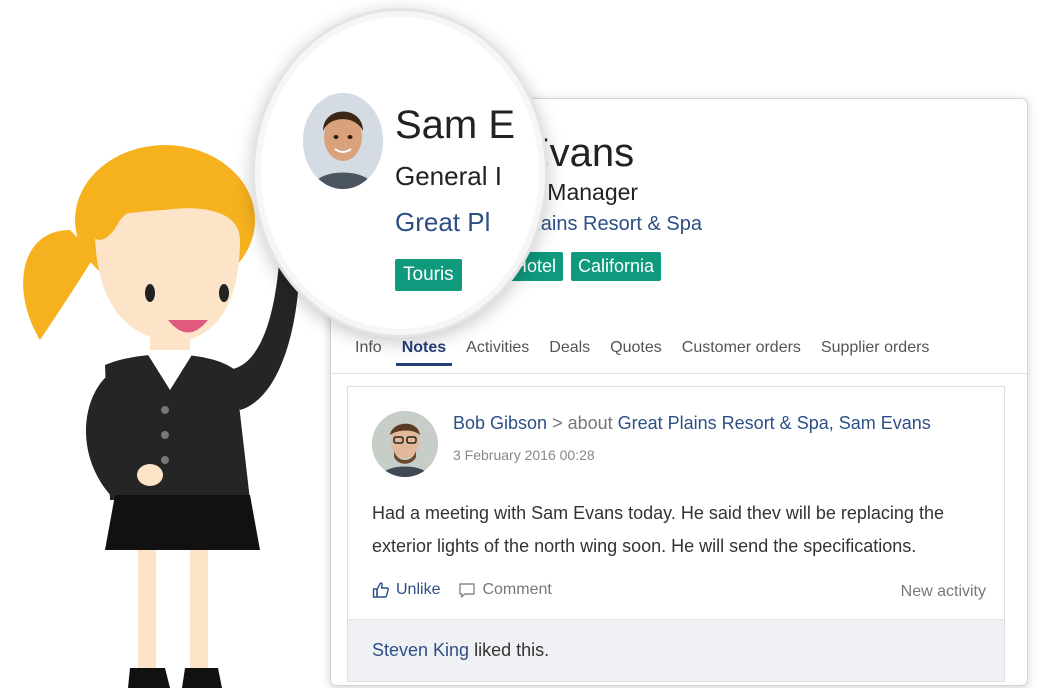 The width and height of the screenshot is (1041, 688). I want to click on note-about-link: Great Plains Resort & Spa, Sam Evans, so click(774, 423).